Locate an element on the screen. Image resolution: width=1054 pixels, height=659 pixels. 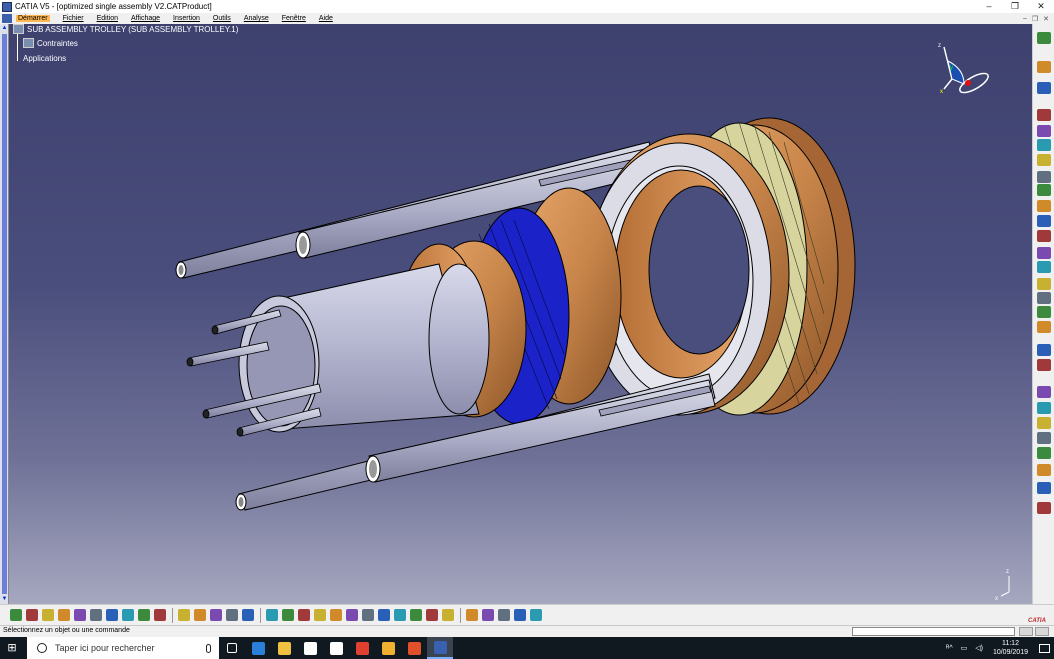
pan-icon is located at coordinates (288, 615).